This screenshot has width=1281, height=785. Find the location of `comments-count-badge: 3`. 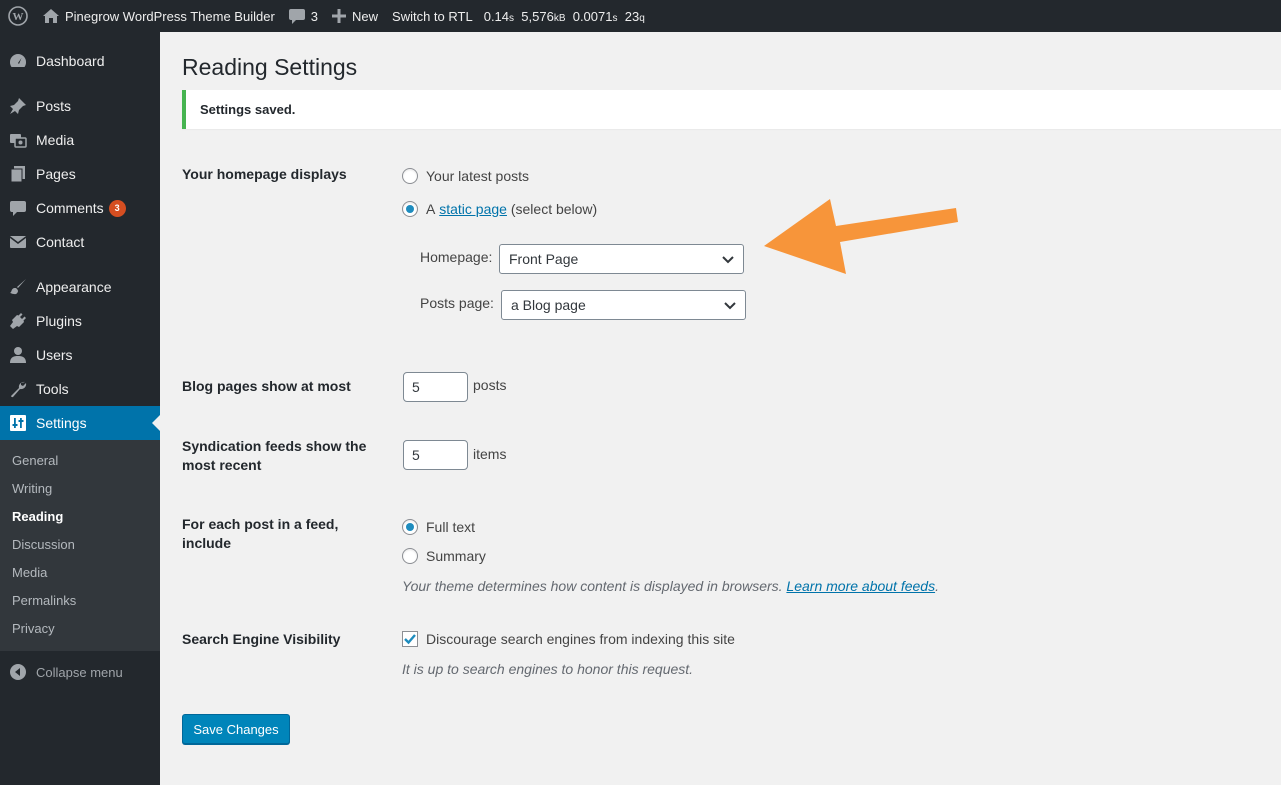

comments-count-badge: 3 is located at coordinates (117, 208).